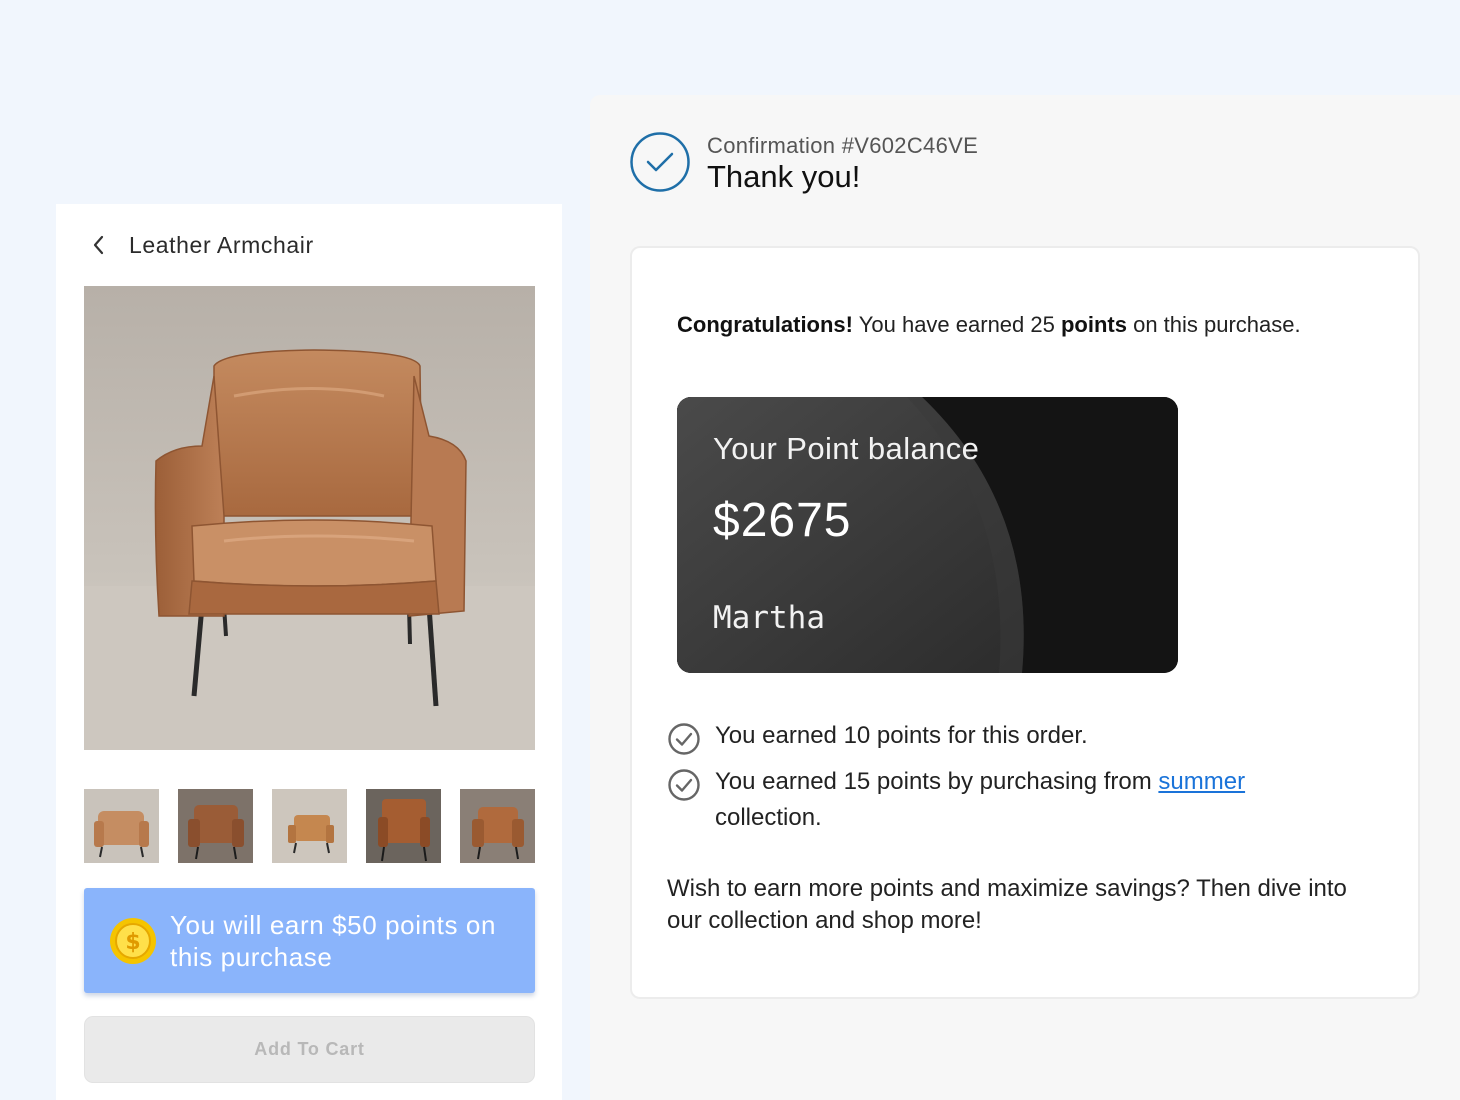 The height and width of the screenshot is (1100, 1460). I want to click on coin-icon: $, so click(133, 941).